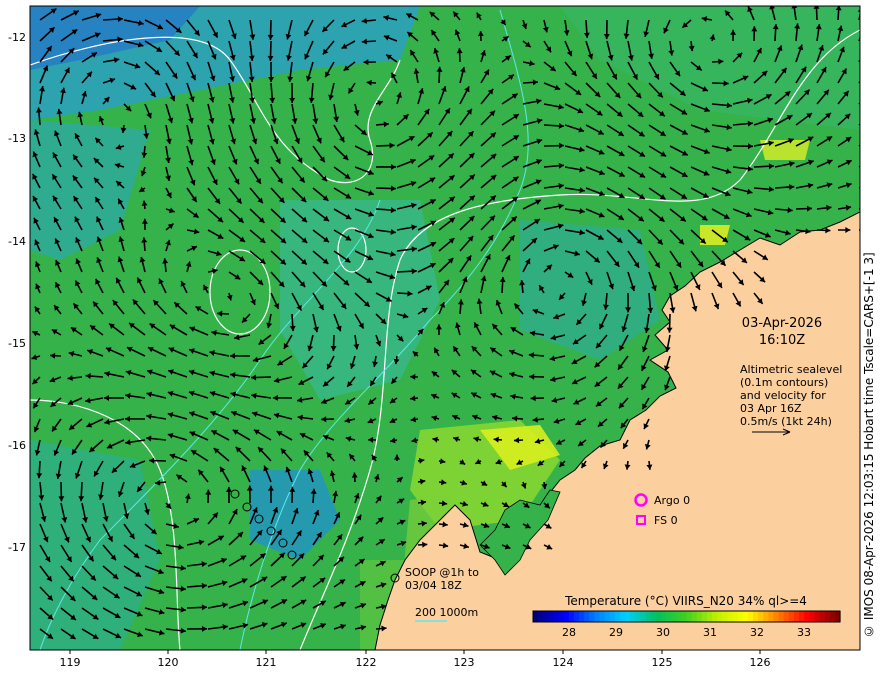 The width and height of the screenshot is (880, 680). What do you see at coordinates (672, 500) in the screenshot?
I see `argo-label: Argo 0` at bounding box center [672, 500].